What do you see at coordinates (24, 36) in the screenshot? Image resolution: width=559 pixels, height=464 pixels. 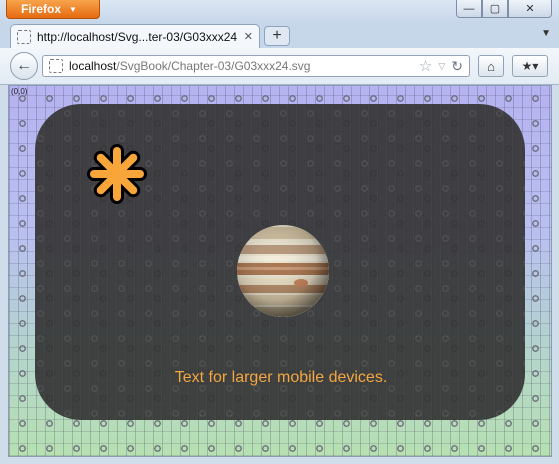 I see `page-favicon-icon` at bounding box center [24, 36].